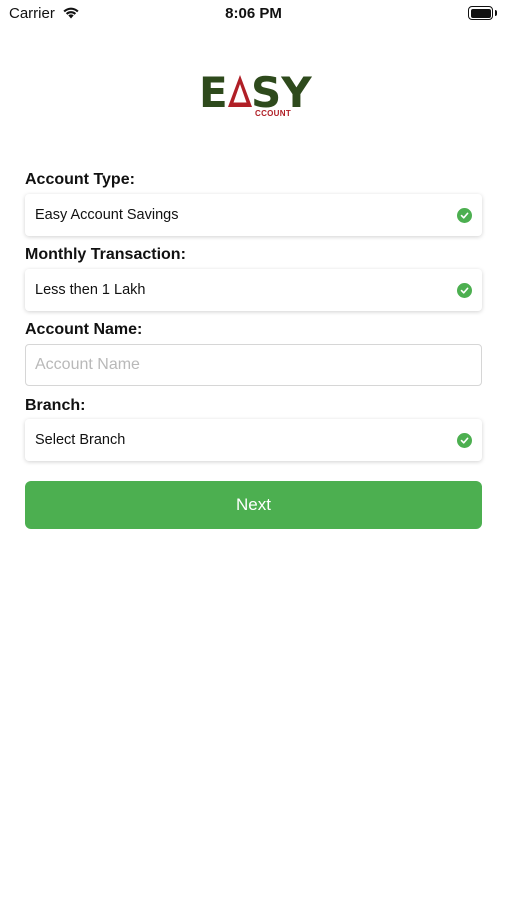 This screenshot has height=900, width=507. I want to click on account-type-value: Easy Account Savings, so click(107, 215).